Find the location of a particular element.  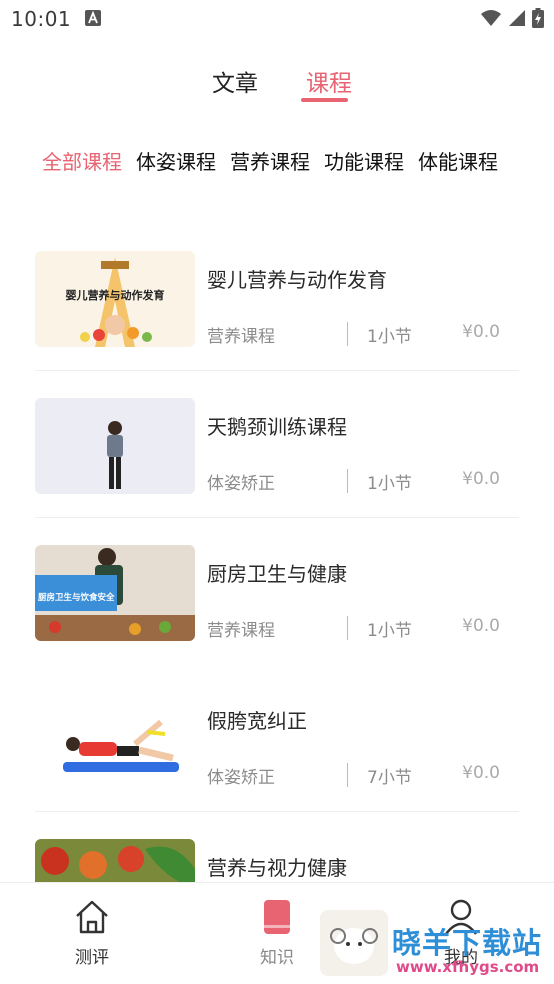

course-thumbnail: 婴儿营养与动作发育 is located at coordinates (115, 299).